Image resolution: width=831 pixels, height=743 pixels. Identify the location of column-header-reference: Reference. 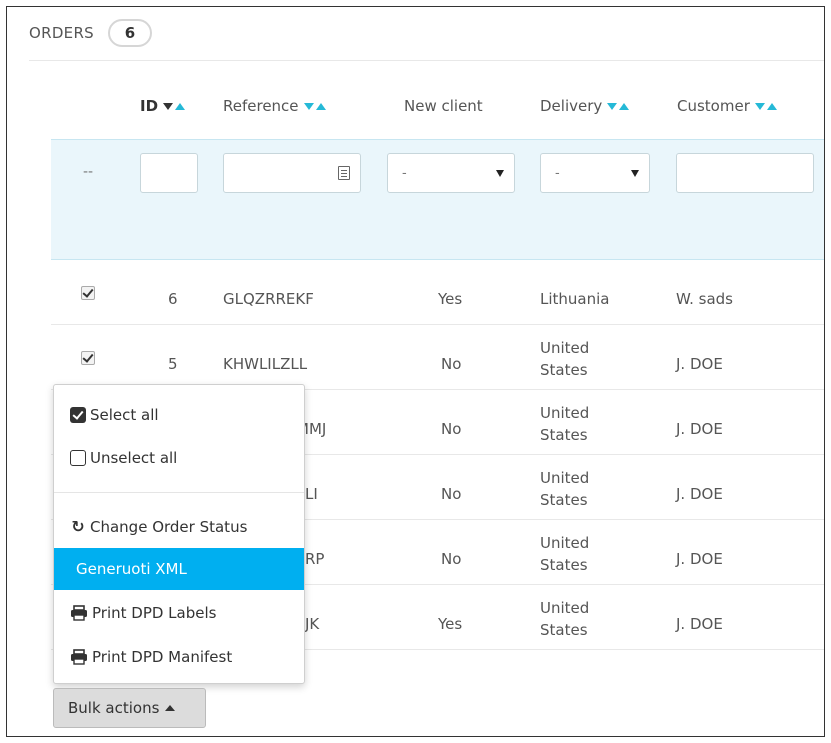
(274, 106).